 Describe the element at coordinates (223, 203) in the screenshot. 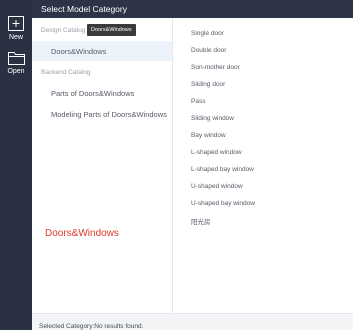

I see `subcategory-item: U-shaped bay window` at that location.